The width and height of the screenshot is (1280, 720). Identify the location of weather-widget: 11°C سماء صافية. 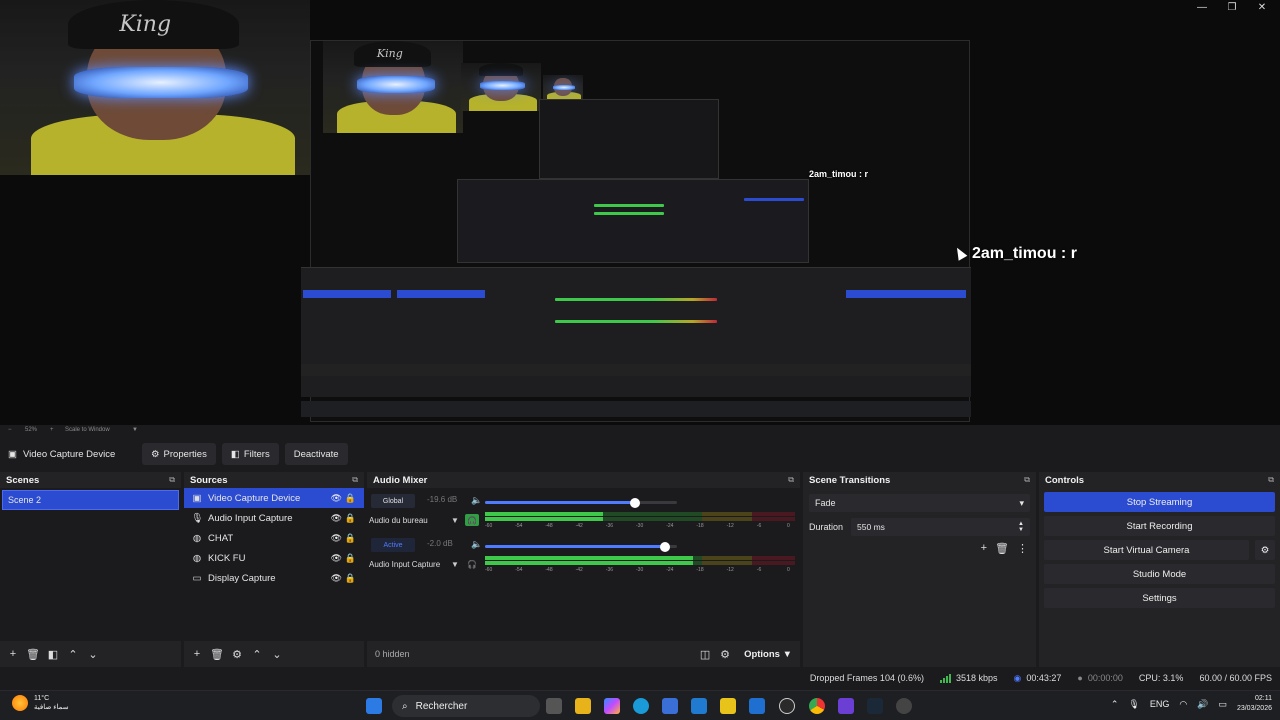
(40, 703).